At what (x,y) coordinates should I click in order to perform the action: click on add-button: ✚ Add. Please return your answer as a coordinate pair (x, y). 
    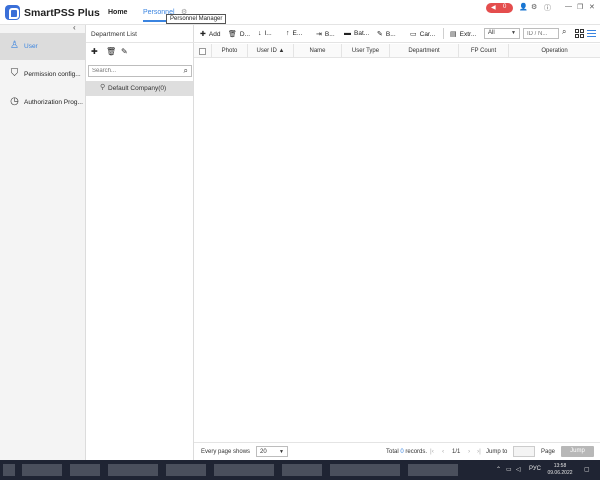
    Looking at the image, I should click on (210, 34).